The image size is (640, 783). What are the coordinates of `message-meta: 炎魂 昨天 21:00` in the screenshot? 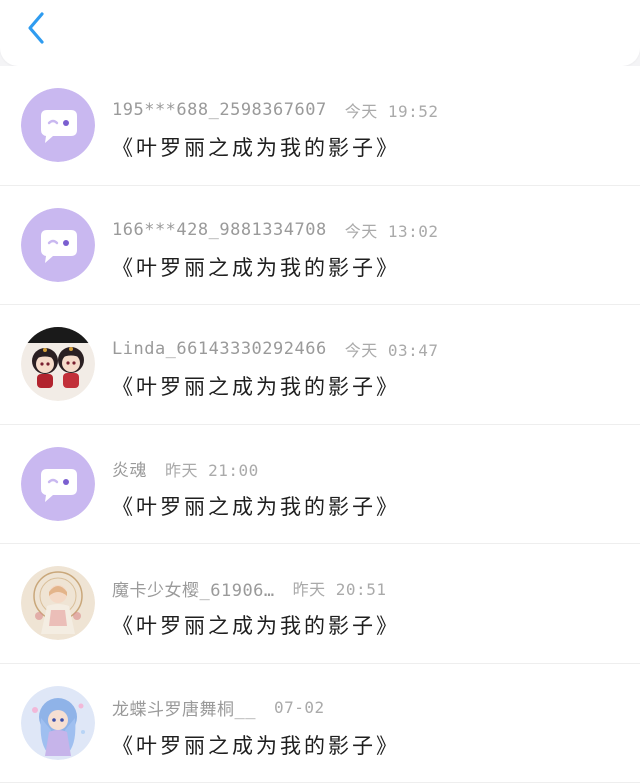 It's located at (185, 469).